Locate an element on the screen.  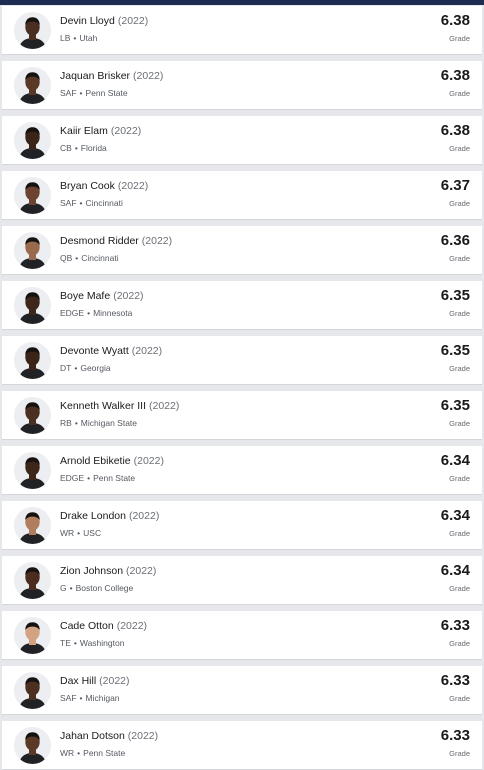
grade-value: 6.36 is located at coordinates (455, 240).